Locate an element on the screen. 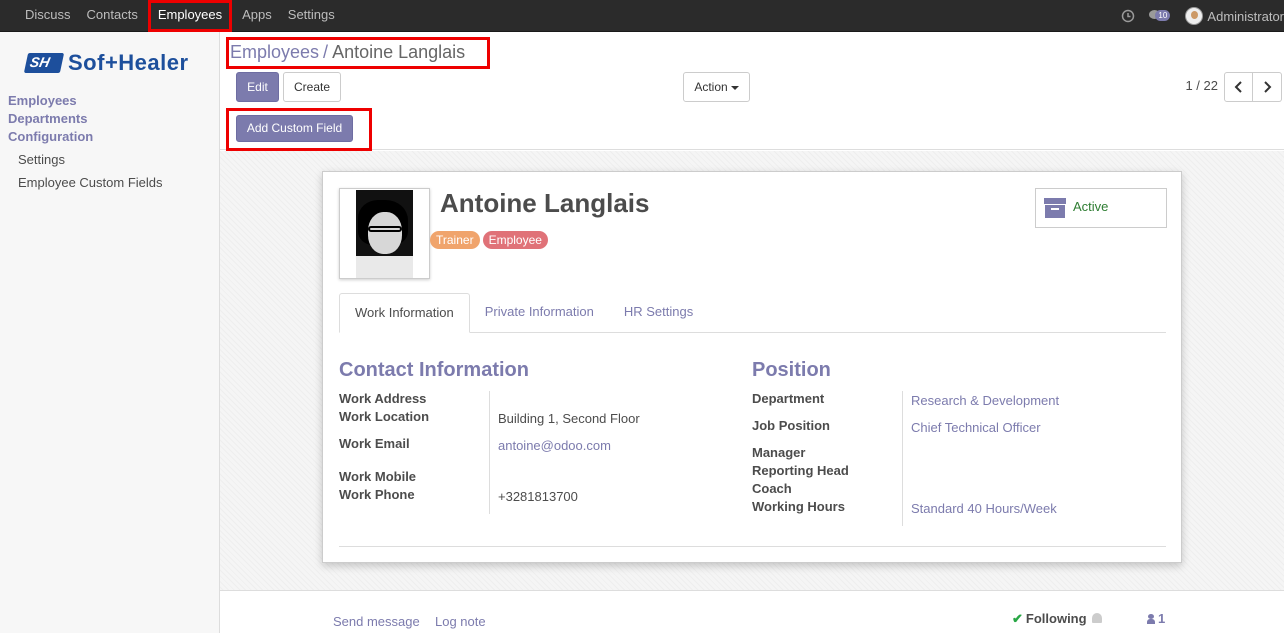 The image size is (1284, 633). following-button: ✔ Following is located at coordinates (1049, 619).